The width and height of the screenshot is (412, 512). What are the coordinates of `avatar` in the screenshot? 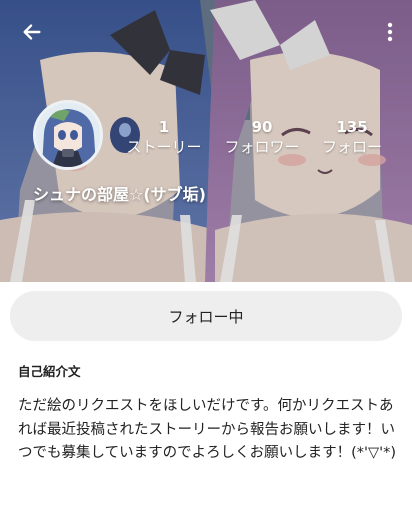 It's located at (68, 135).